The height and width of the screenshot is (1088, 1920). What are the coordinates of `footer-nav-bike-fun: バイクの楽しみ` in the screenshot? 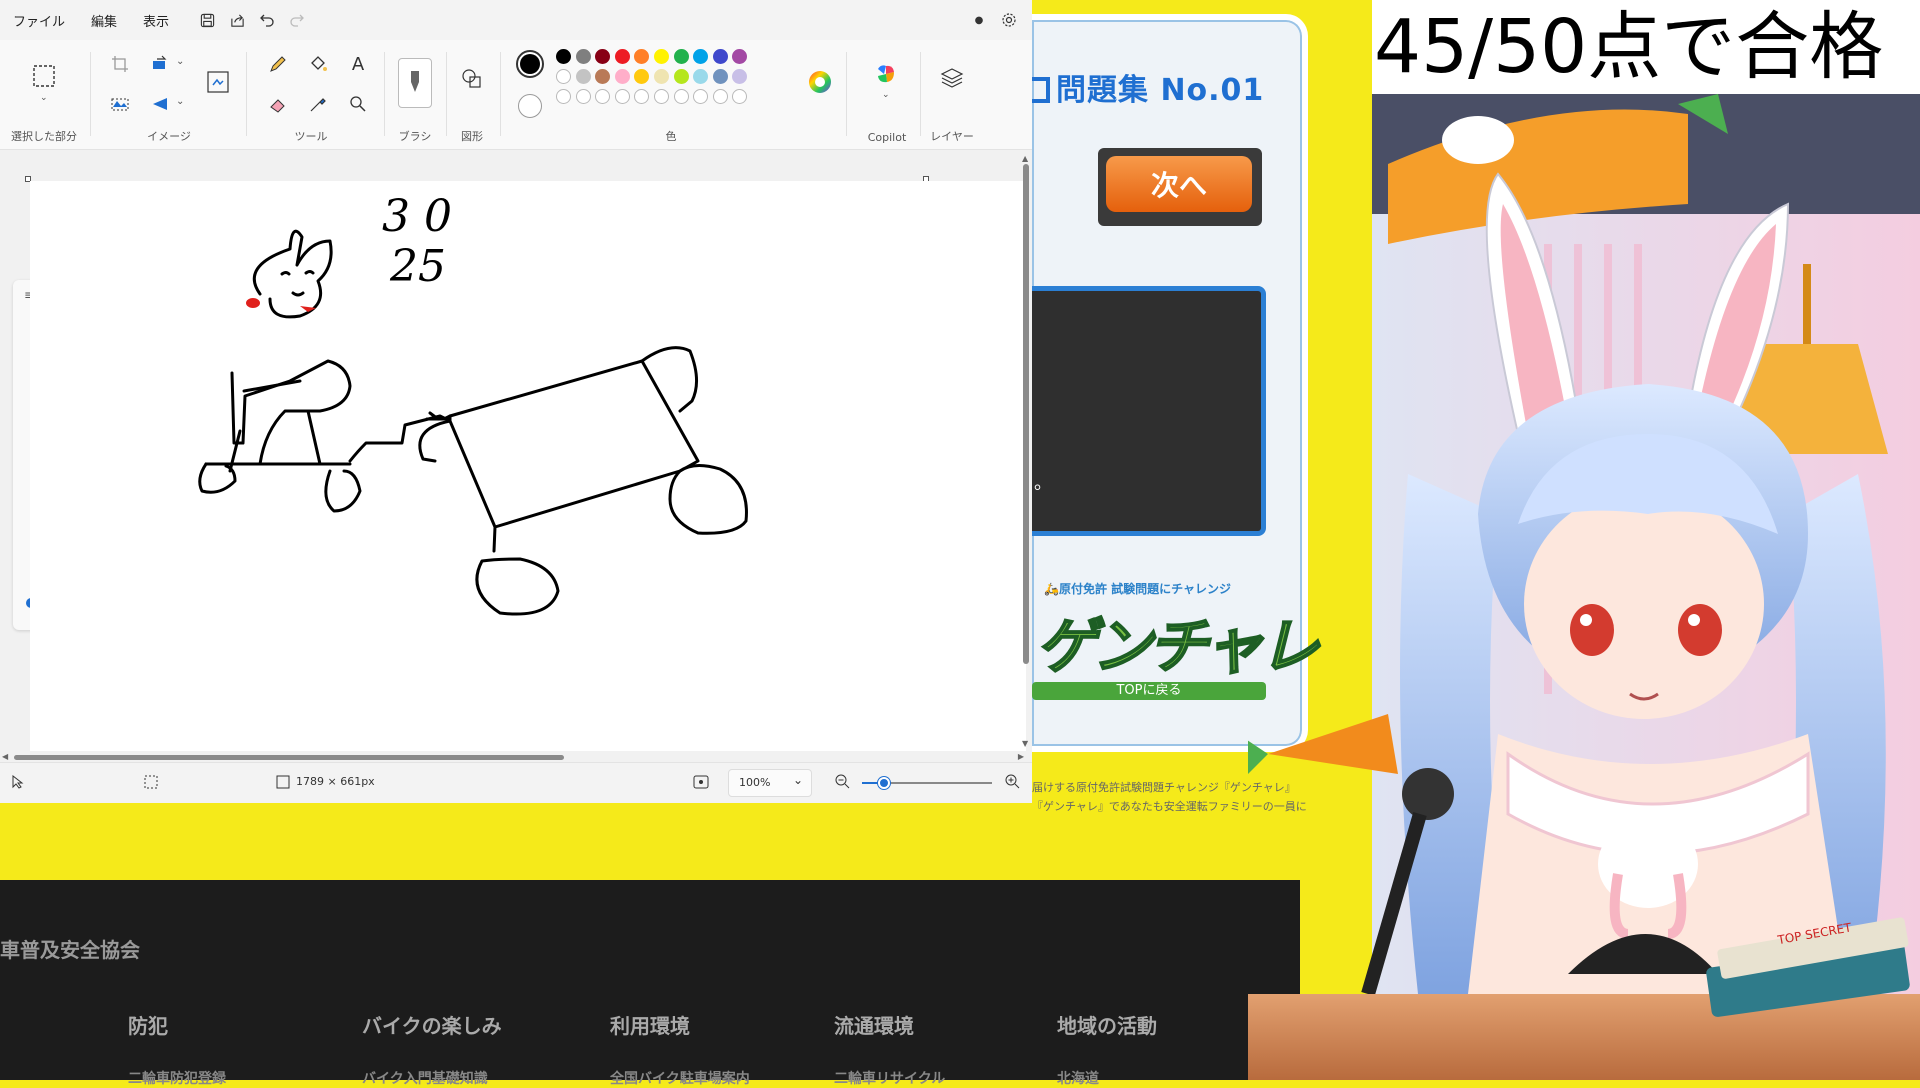 It's located at (432, 1024).